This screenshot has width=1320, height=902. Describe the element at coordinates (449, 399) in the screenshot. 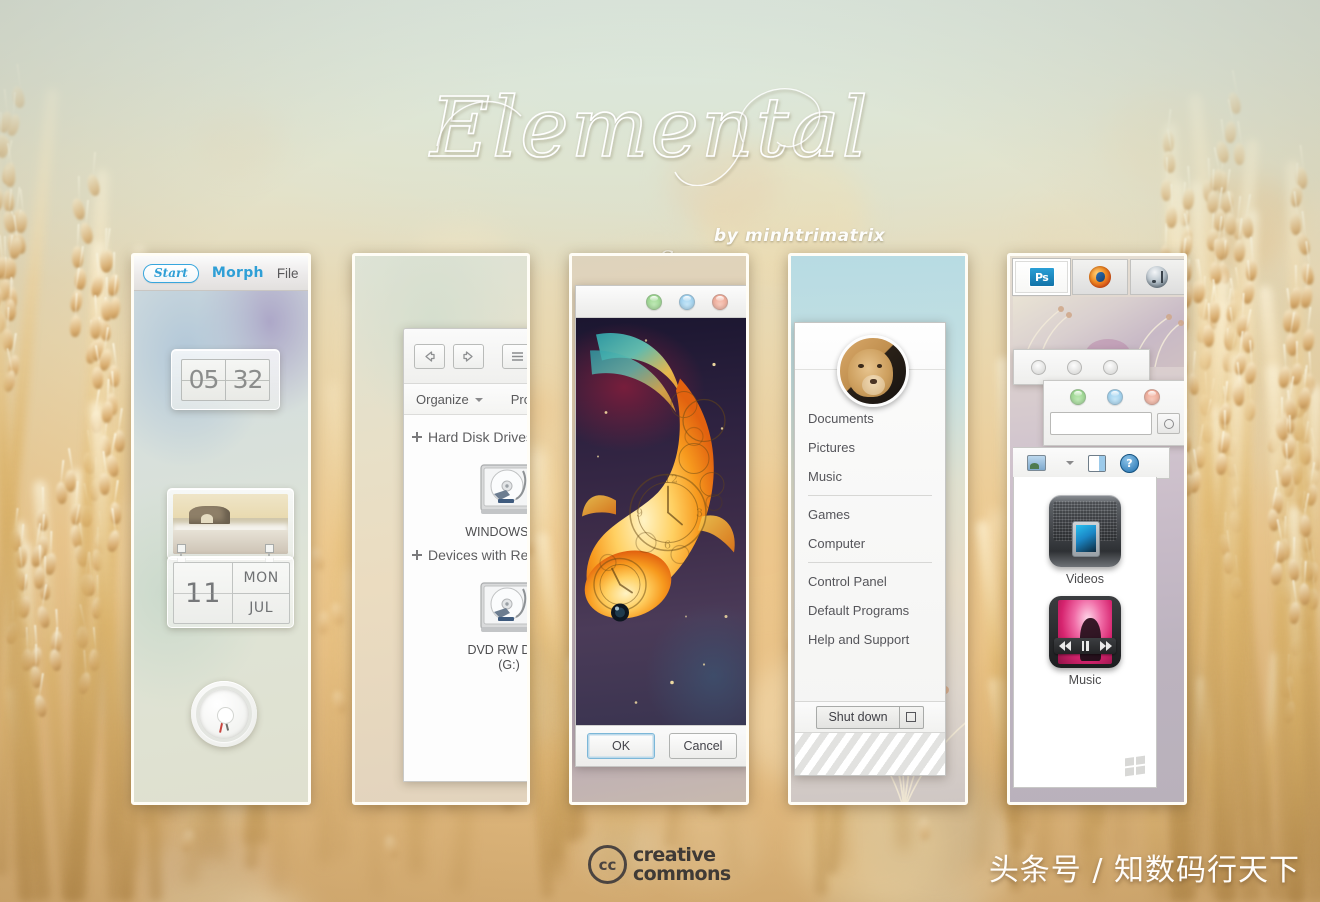

I see `organize-button: Organize` at that location.